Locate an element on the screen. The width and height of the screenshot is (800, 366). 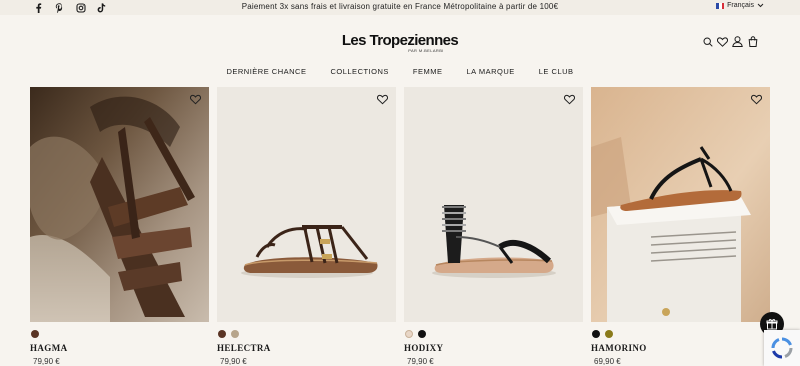
chevron-down-icon is located at coordinates (760, 5).